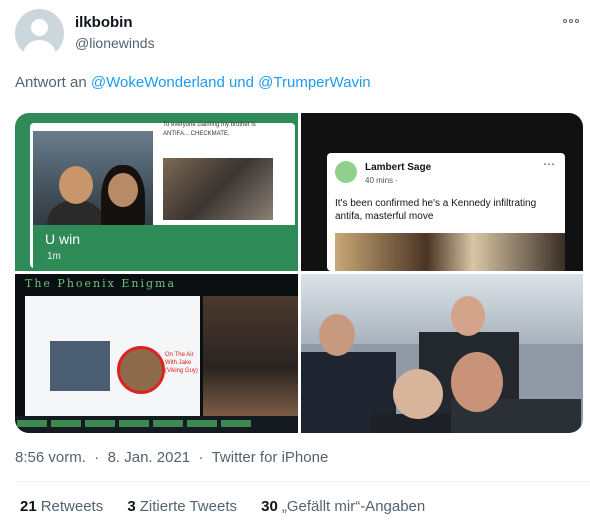 The height and width of the screenshot is (523, 590). What do you see at coordinates (39, 49) in the screenshot?
I see `avatar-body-shape` at bounding box center [39, 49].